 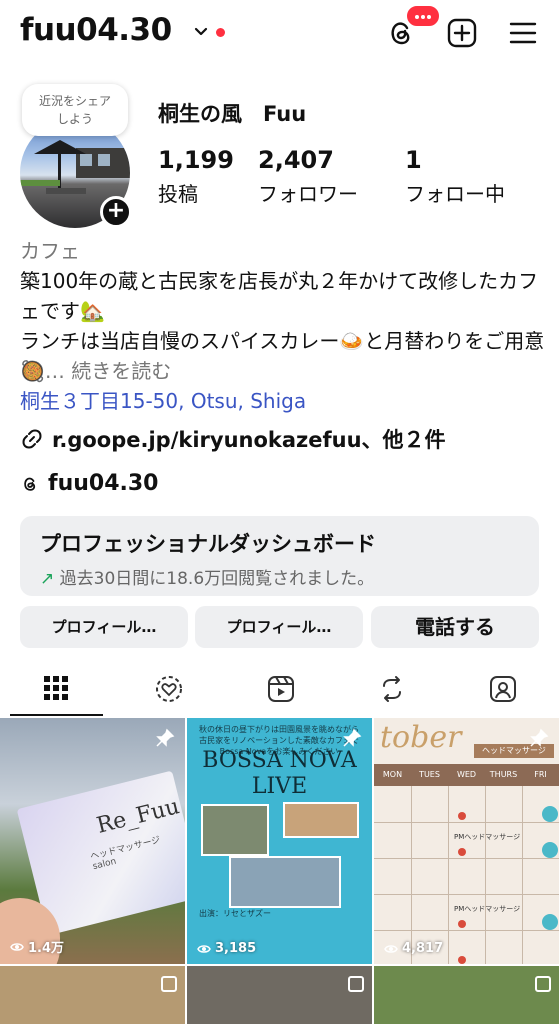 I want to click on calendar-header: MON TUES WED THURS FRI, so click(x=466, y=775).